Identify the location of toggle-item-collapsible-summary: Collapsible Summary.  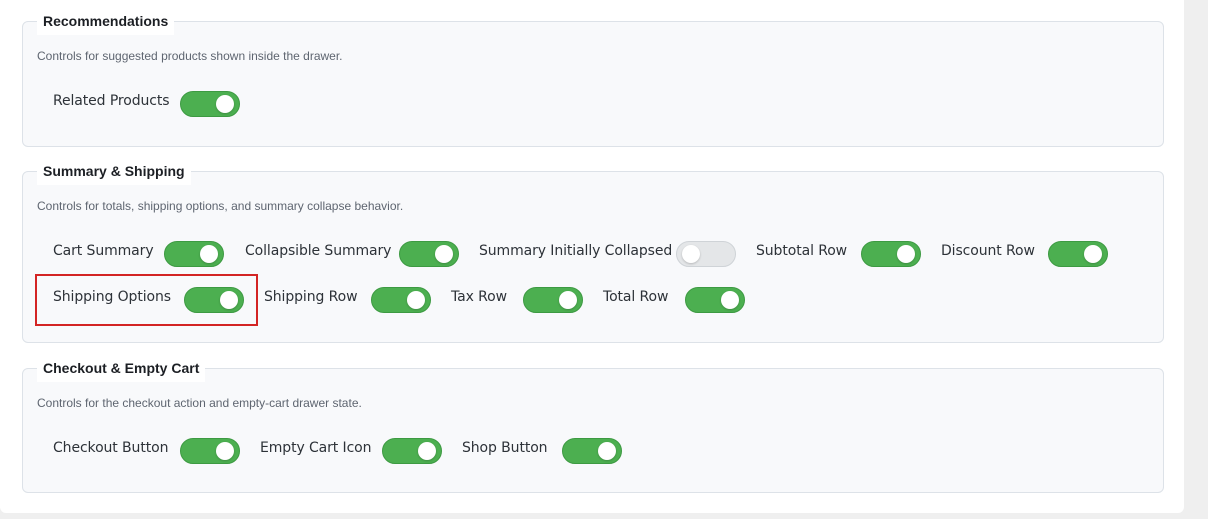
(322, 254).